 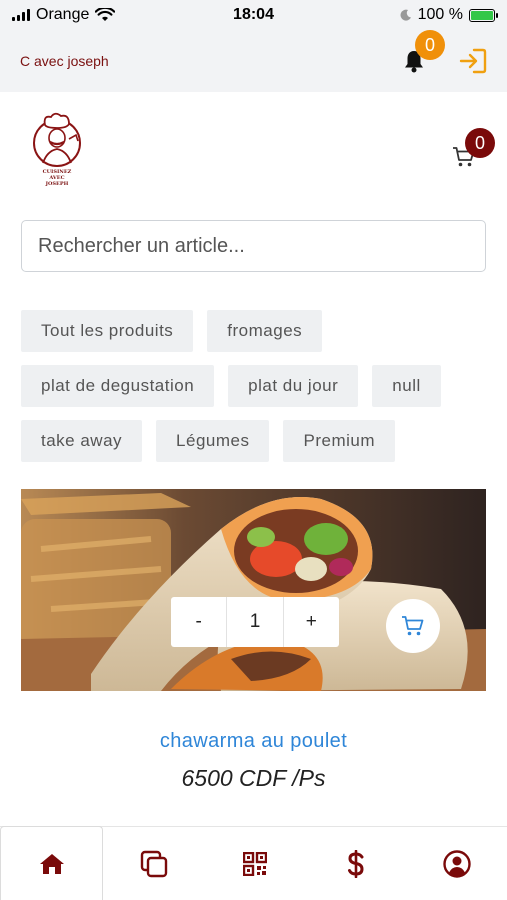 I want to click on product-price: 6500 CDF /Ps, so click(x=253, y=778).